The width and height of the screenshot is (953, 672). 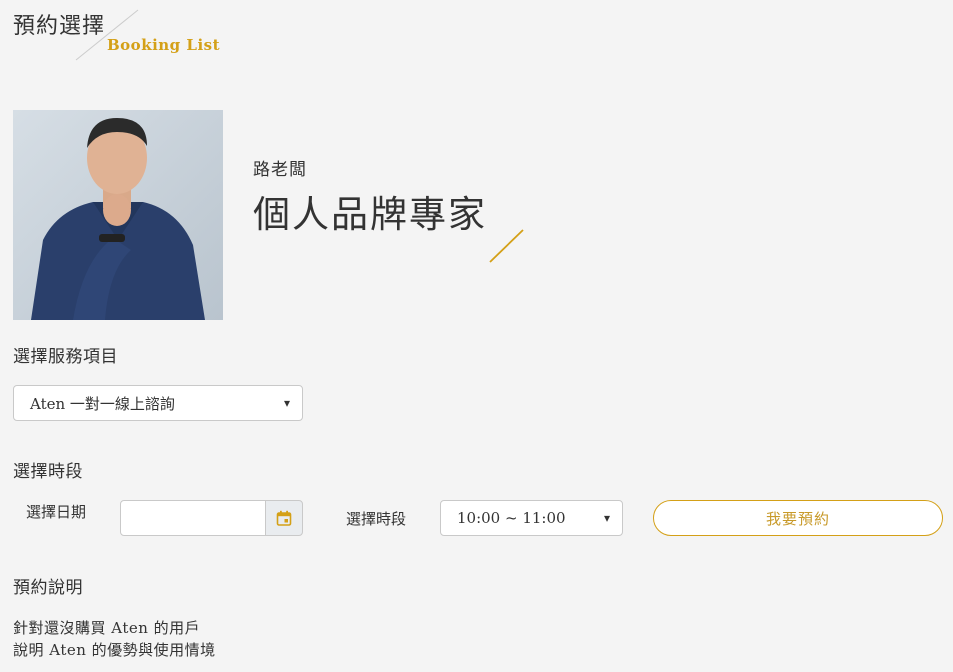 I want to click on date-label: 選擇日期, so click(x=56, y=512).